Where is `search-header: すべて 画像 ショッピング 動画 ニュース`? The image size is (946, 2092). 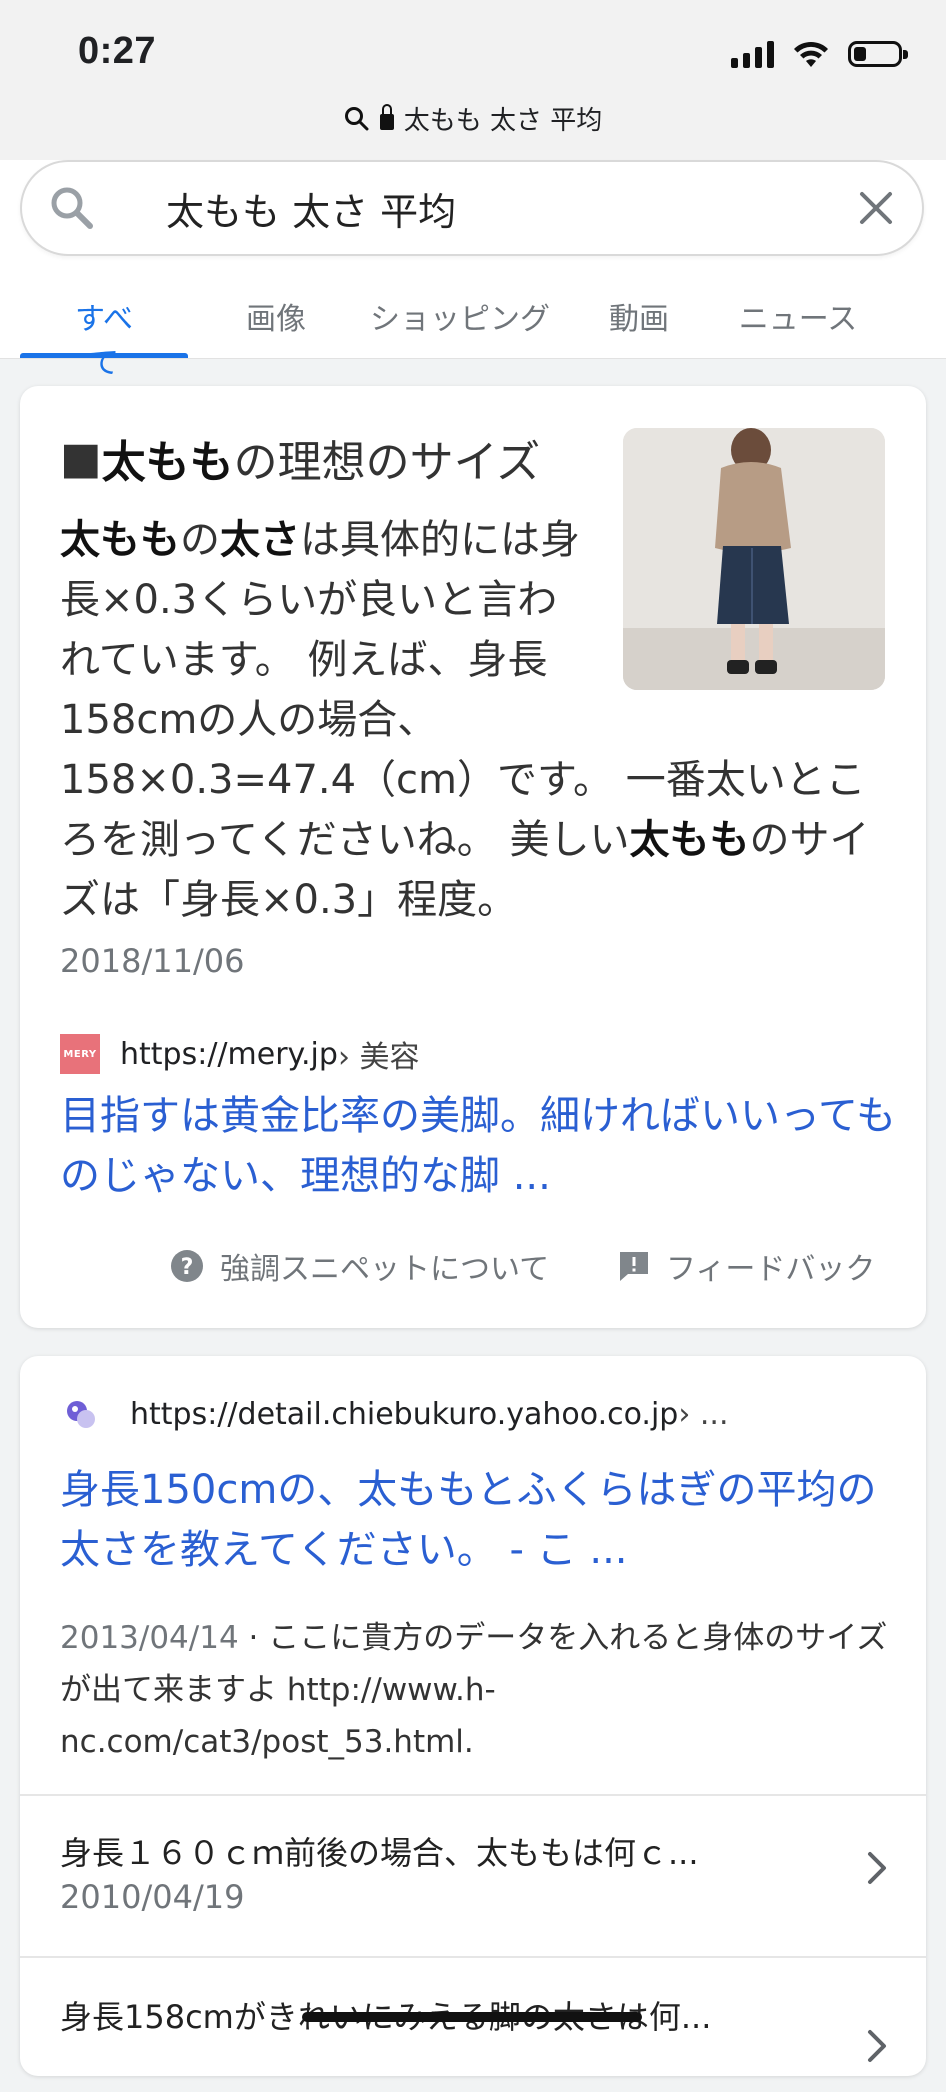
search-header: すべて 画像 ショッピング 動画 ニュース is located at coordinates (473, 270).